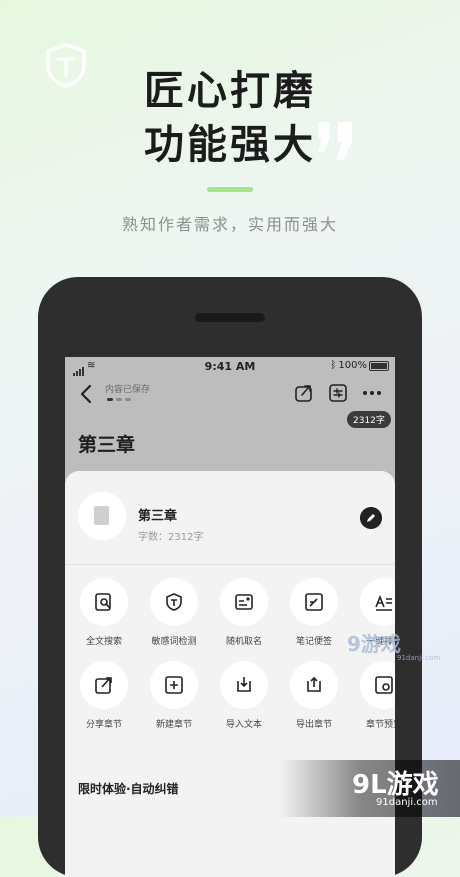 Image resolution: width=460 pixels, height=877 pixels. I want to click on headline-line-2: 功能强大, so click(230, 145).